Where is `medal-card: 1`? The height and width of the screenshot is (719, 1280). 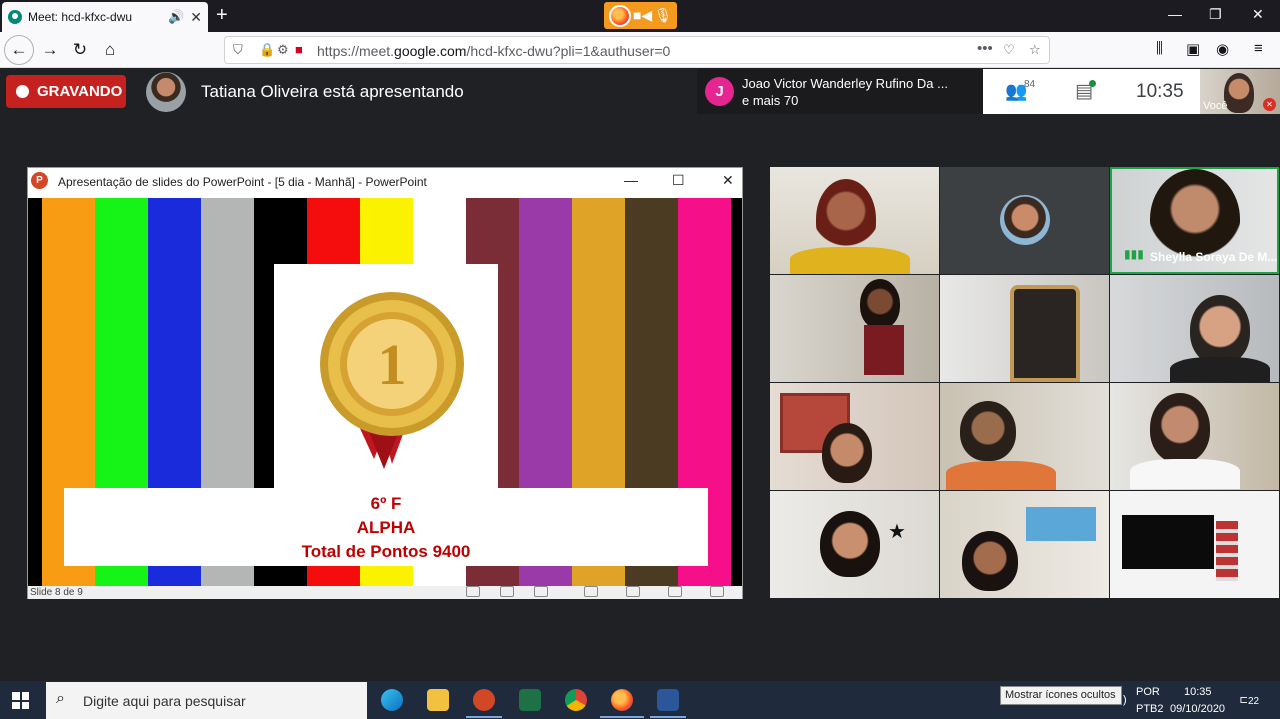
medal-card: 1 is located at coordinates (386, 379).